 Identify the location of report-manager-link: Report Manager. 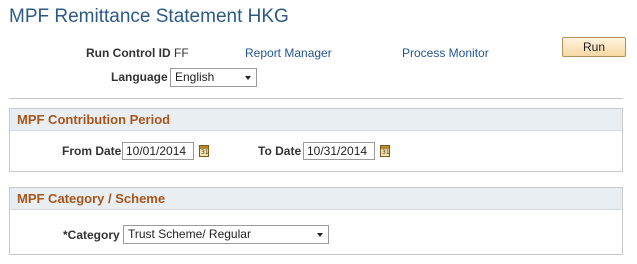
(288, 53).